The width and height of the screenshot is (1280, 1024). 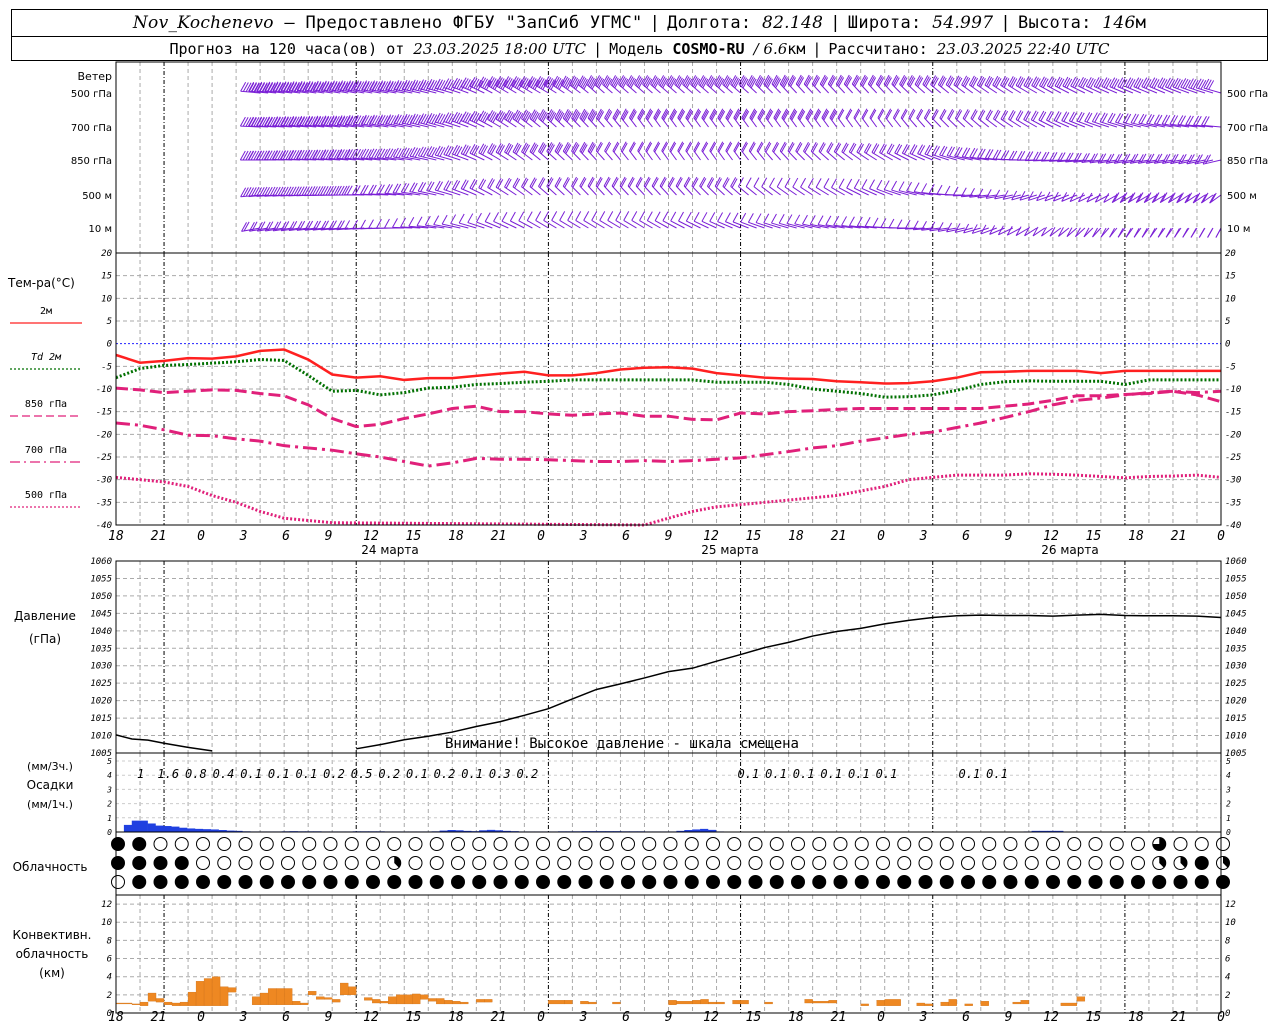 What do you see at coordinates (1230, 923) in the screenshot?
I see `conv-tick-right: 10` at bounding box center [1230, 923].